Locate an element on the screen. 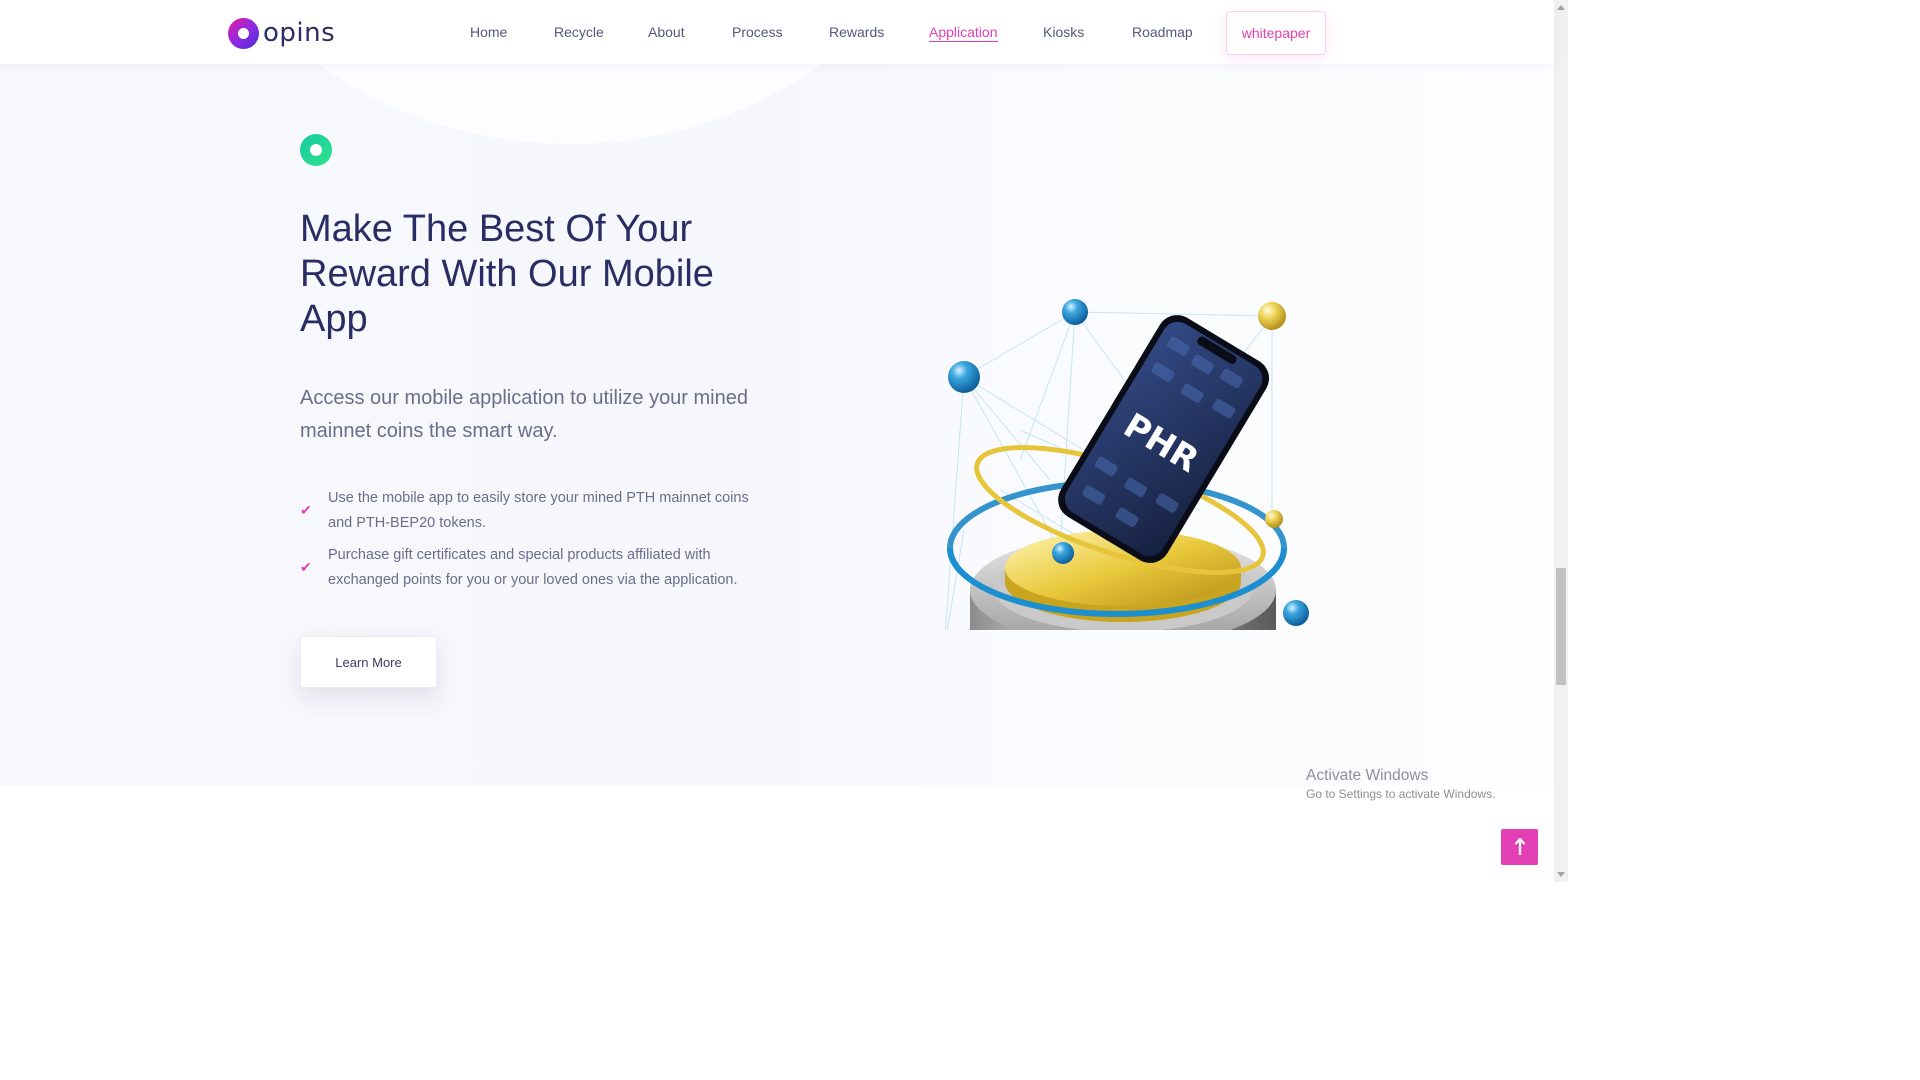 Image resolution: width=1920 pixels, height=1080 pixels. logo-text: opins is located at coordinates (299, 33).